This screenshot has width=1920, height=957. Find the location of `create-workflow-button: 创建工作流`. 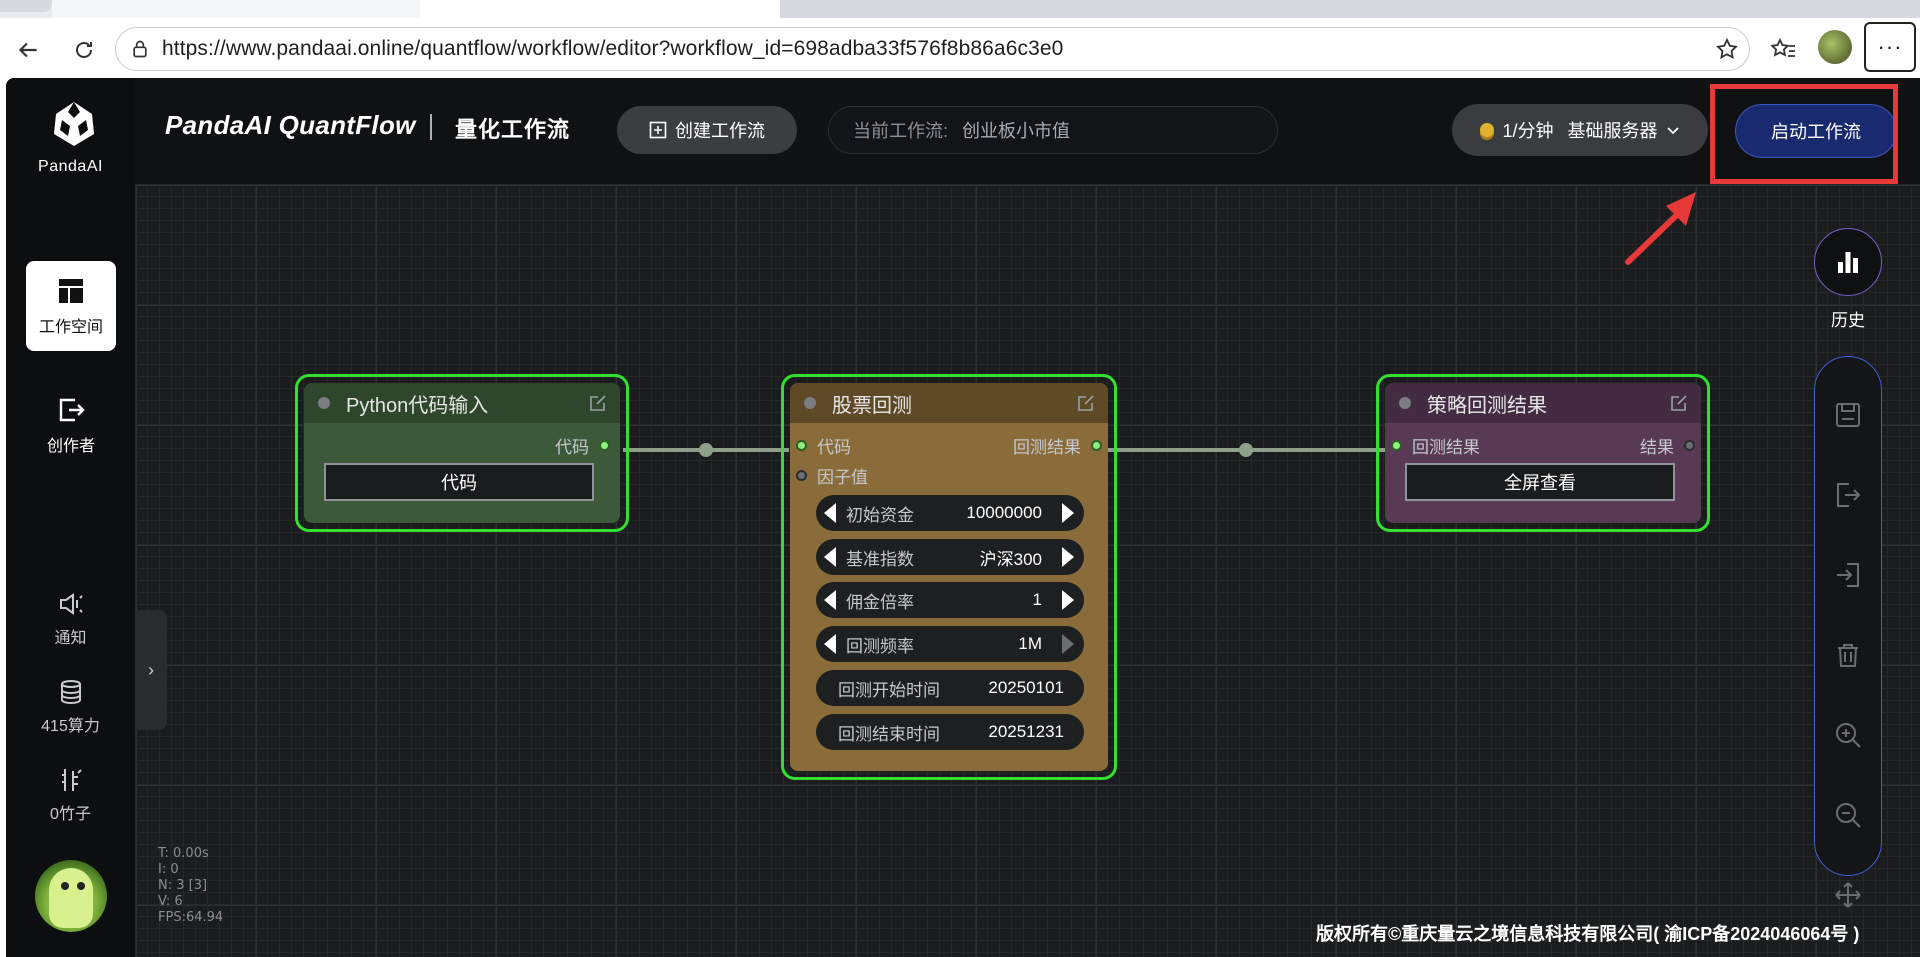

create-workflow-button: 创建工作流 is located at coordinates (707, 130).